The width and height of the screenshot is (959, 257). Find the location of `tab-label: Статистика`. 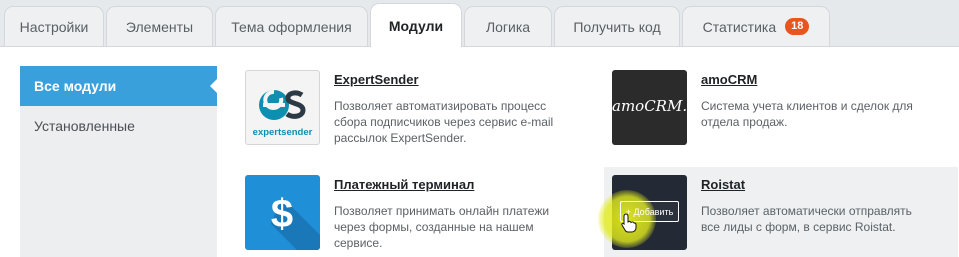

tab-label: Статистика is located at coordinates (739, 26).